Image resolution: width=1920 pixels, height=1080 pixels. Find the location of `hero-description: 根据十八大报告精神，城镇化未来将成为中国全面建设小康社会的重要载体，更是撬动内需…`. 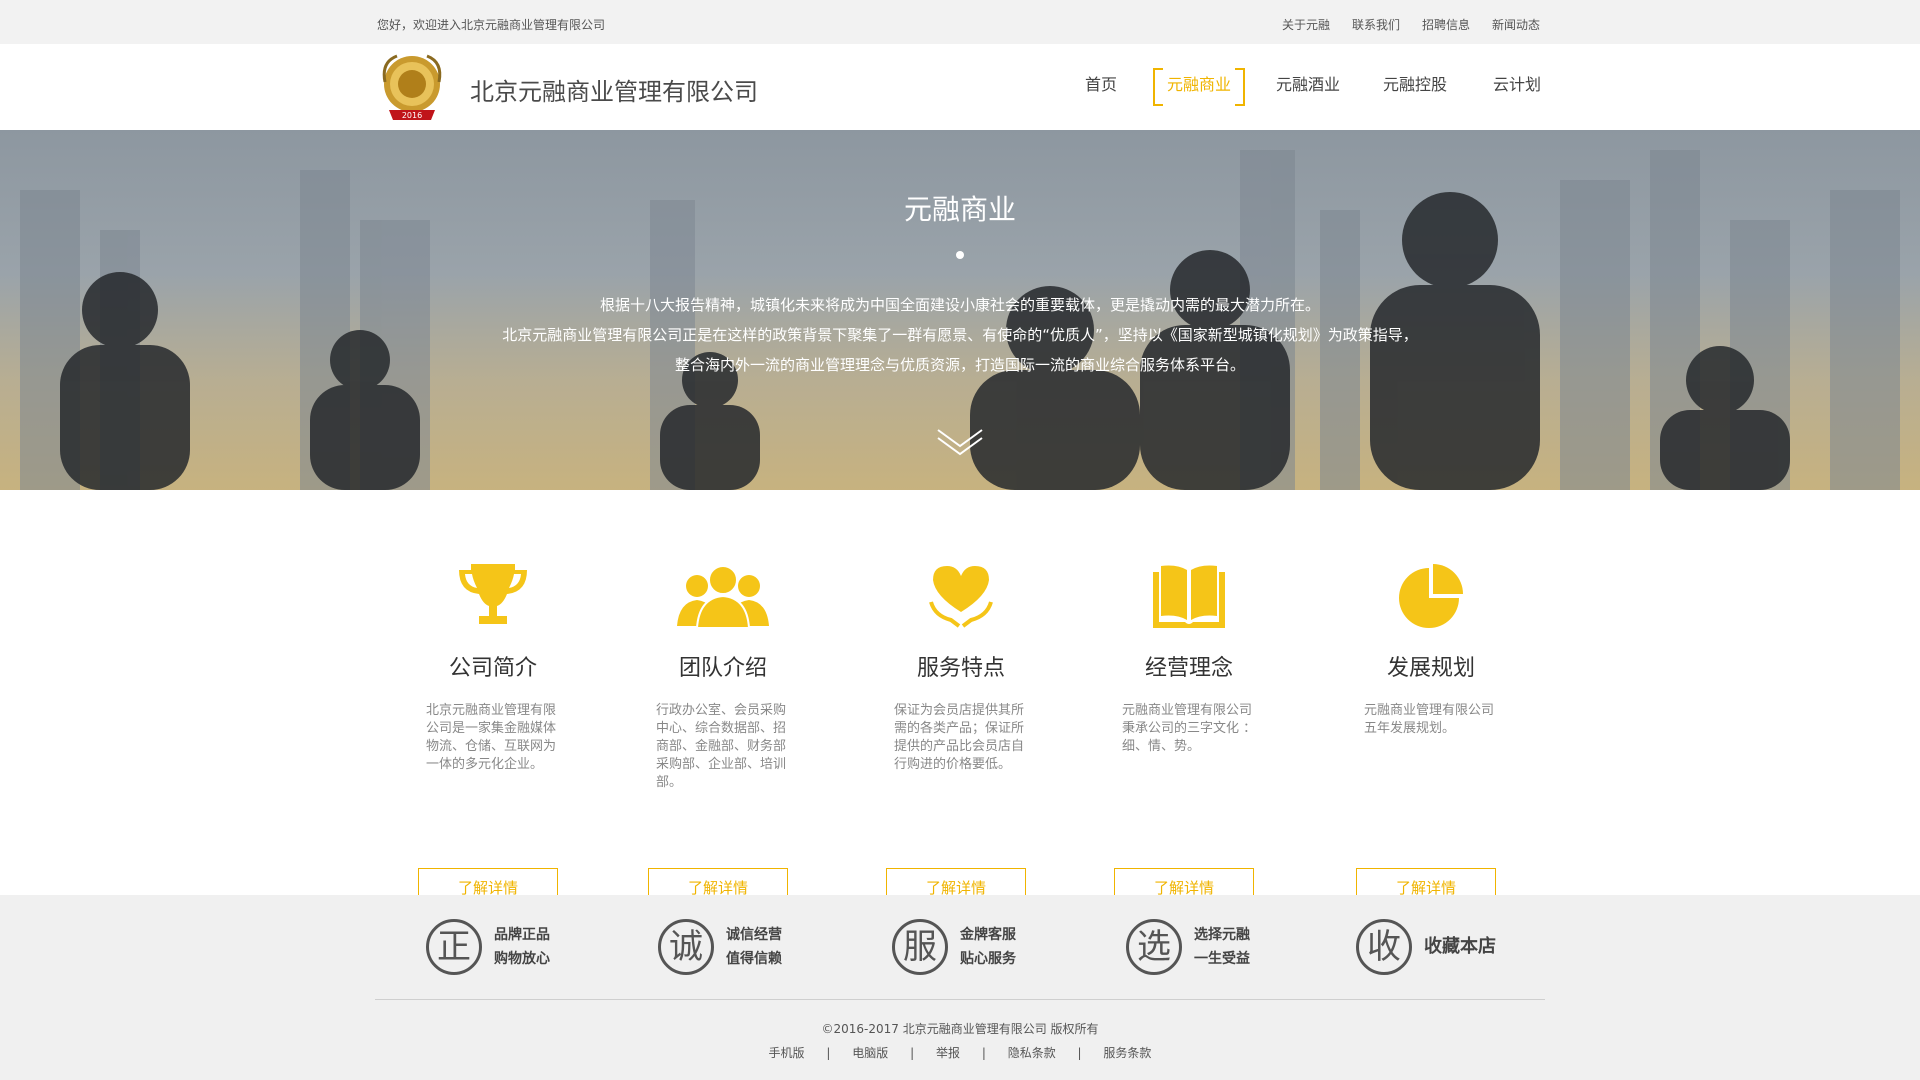

hero-description: 根据十八大报告精神，城镇化未来将成为中国全面建设小康社会的重要载体，更是撬动内需… is located at coordinates (960, 335).